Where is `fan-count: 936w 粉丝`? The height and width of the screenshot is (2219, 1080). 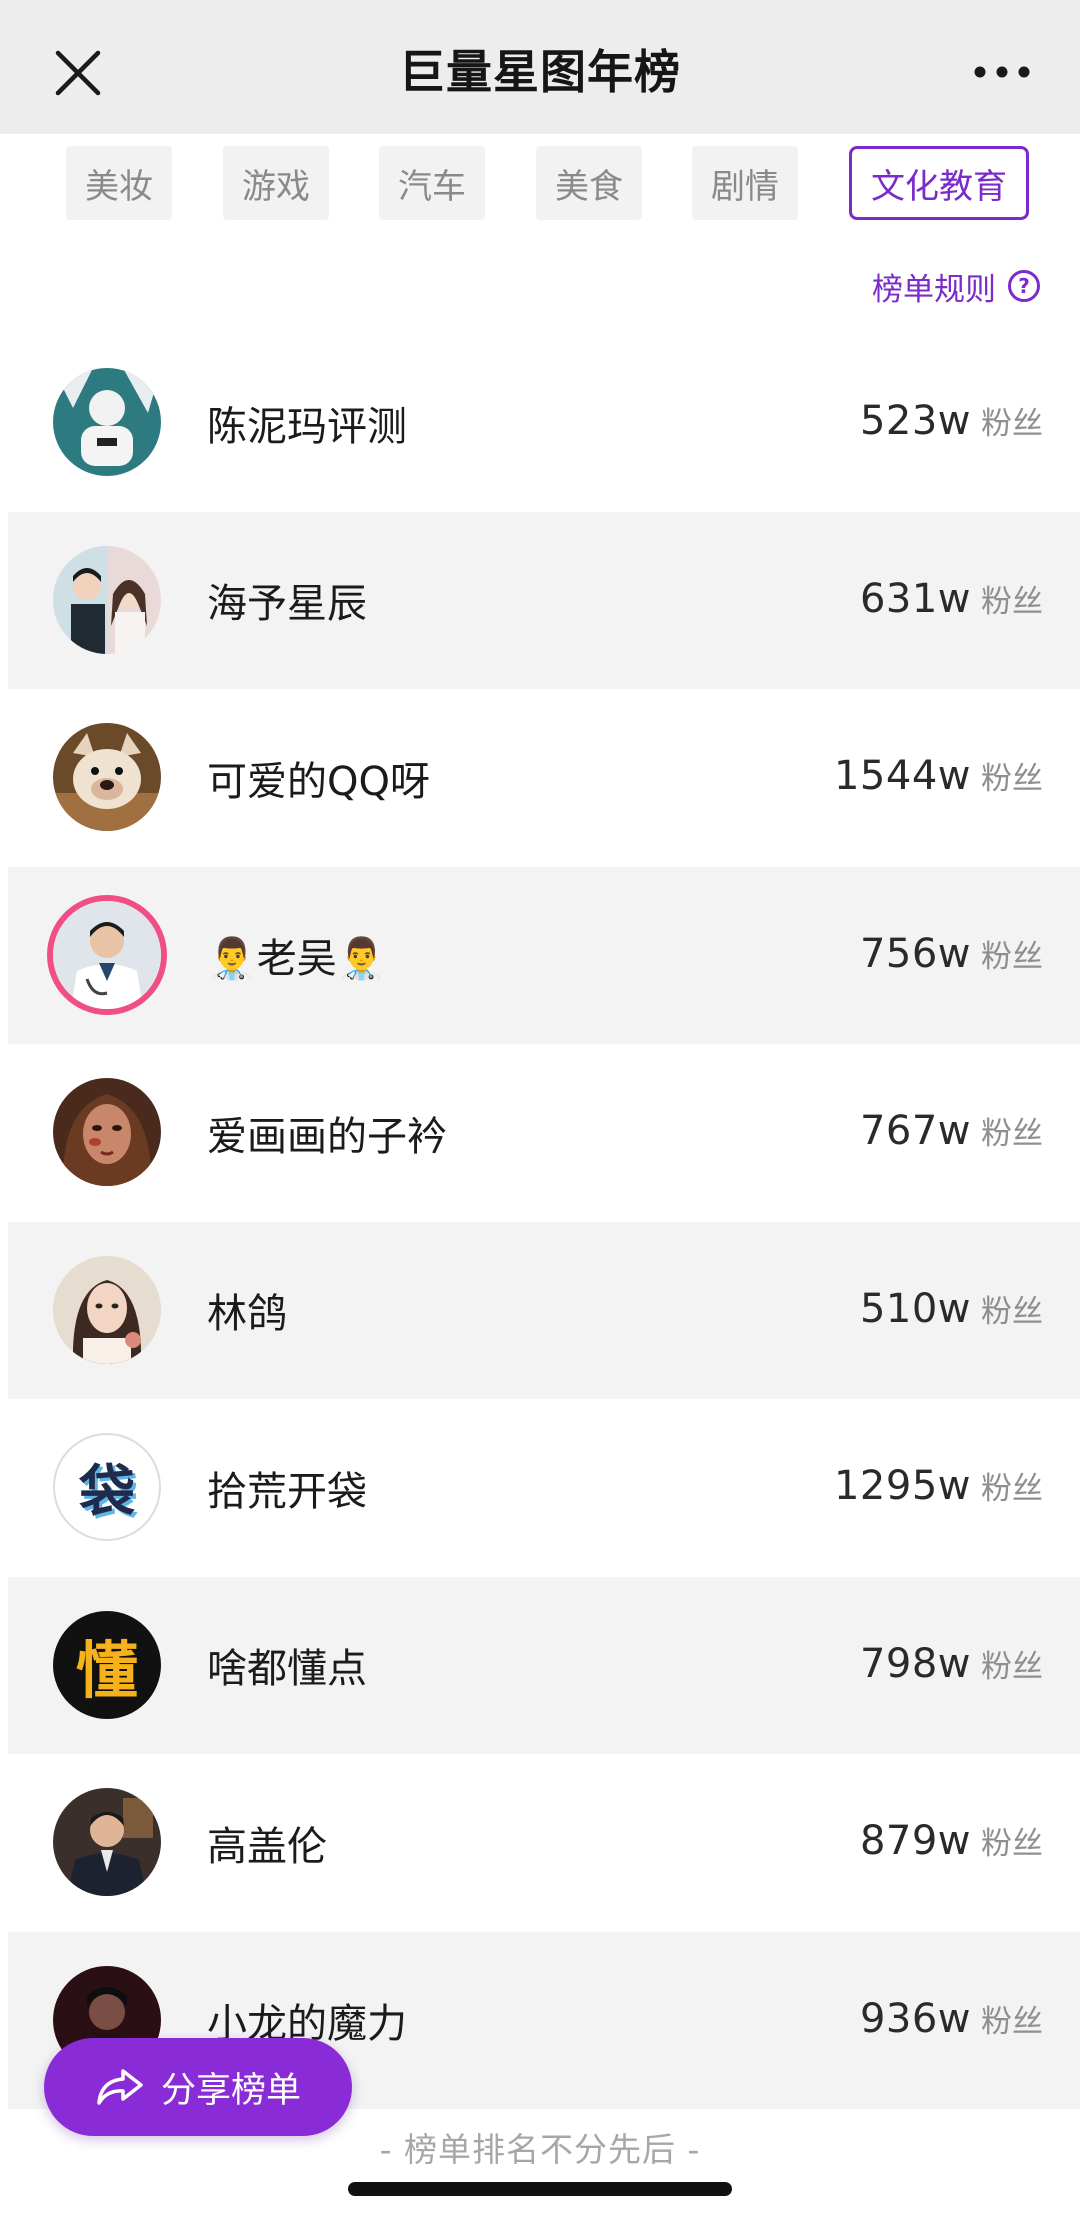
fan-count: 936w 粉丝 is located at coordinates (951, 2020).